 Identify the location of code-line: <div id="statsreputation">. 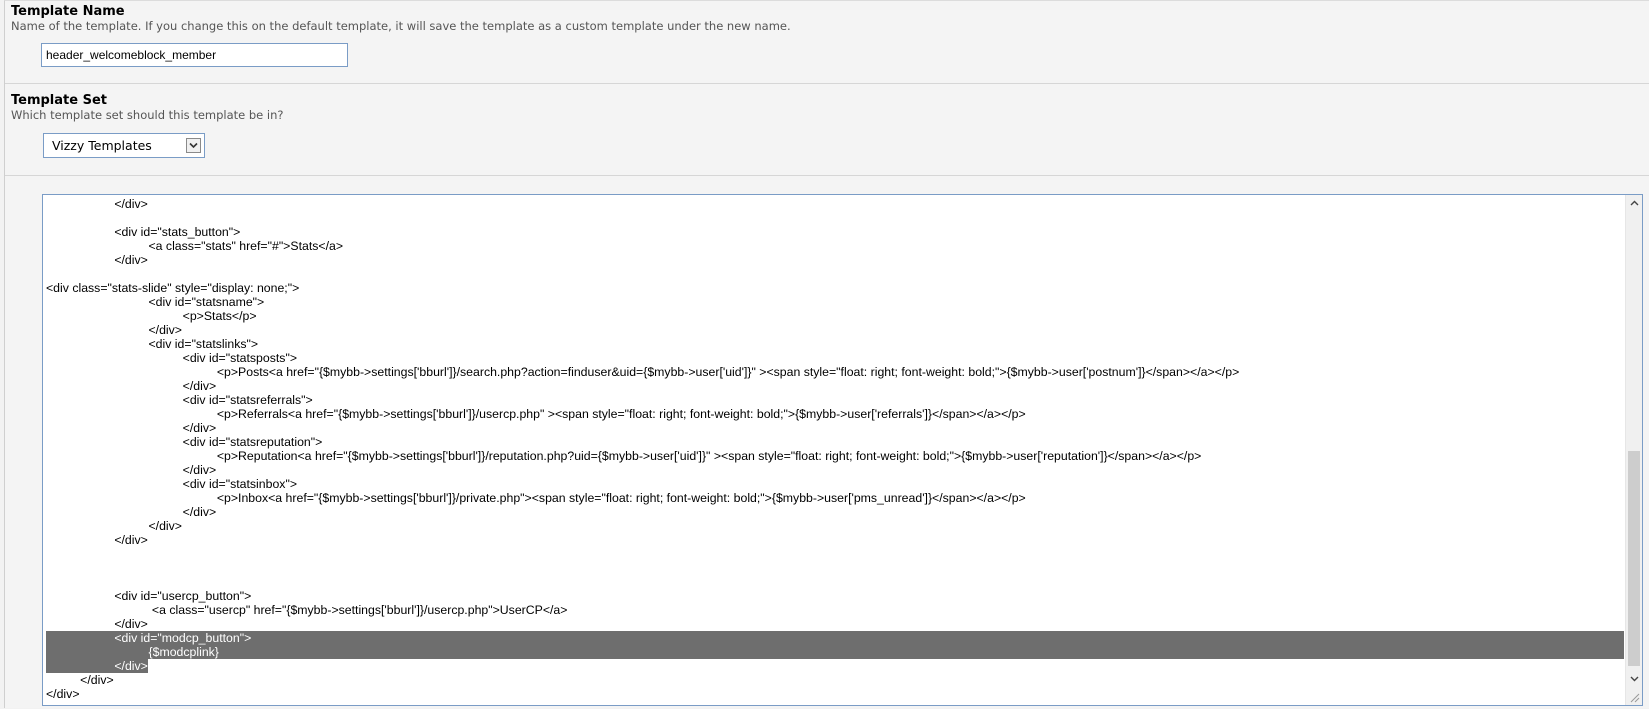
(184, 442).